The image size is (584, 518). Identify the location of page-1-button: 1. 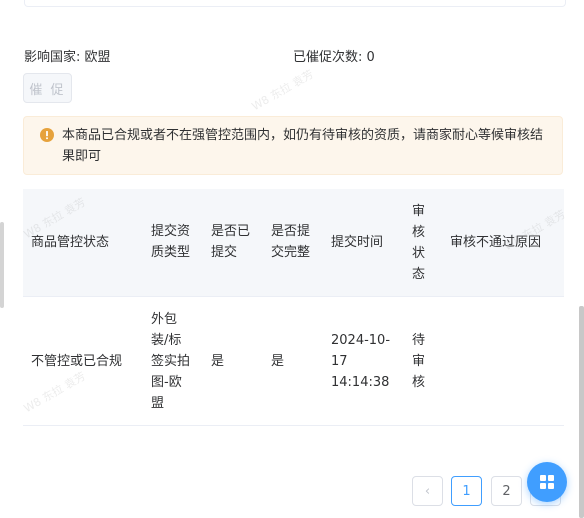
(466, 491).